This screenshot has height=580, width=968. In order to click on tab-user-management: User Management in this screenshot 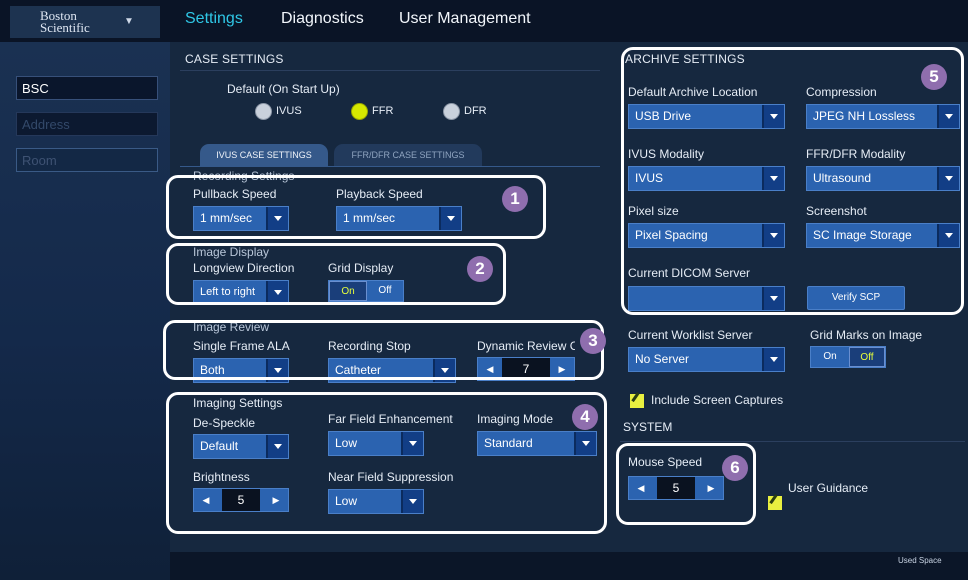, I will do `click(465, 19)`.